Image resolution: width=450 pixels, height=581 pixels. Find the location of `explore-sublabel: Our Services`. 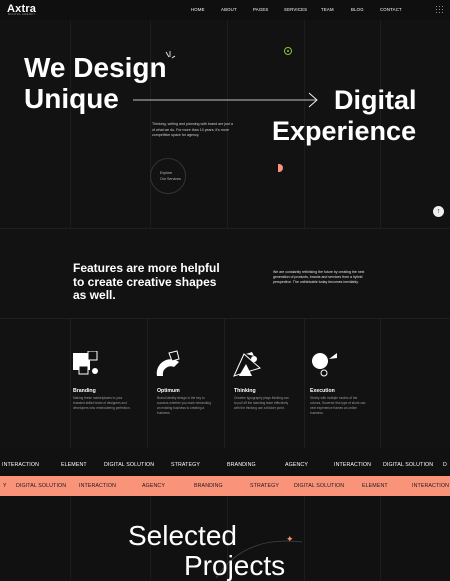

explore-sublabel: Our Services is located at coordinates (170, 179).